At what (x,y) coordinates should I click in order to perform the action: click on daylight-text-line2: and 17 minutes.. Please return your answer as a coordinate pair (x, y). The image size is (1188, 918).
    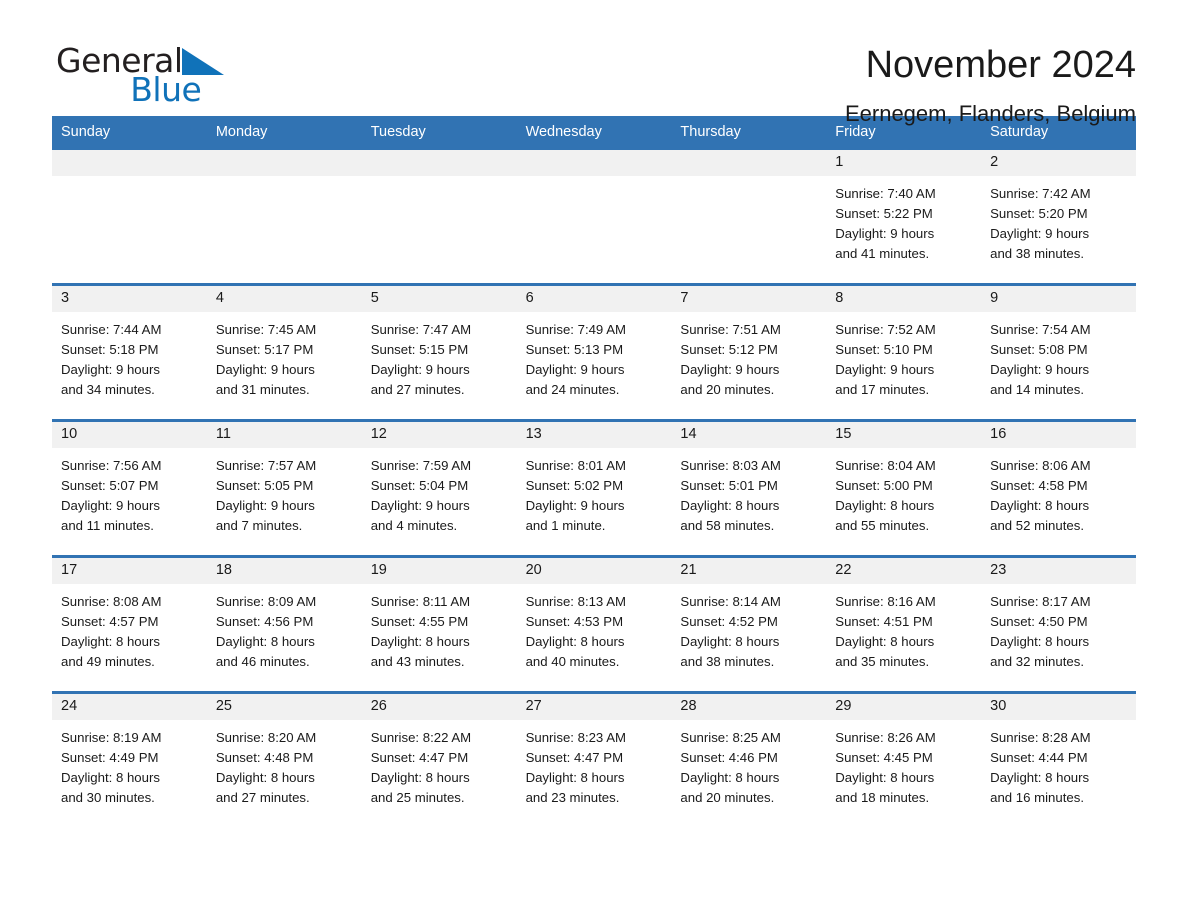
    Looking at the image, I should click on (882, 389).